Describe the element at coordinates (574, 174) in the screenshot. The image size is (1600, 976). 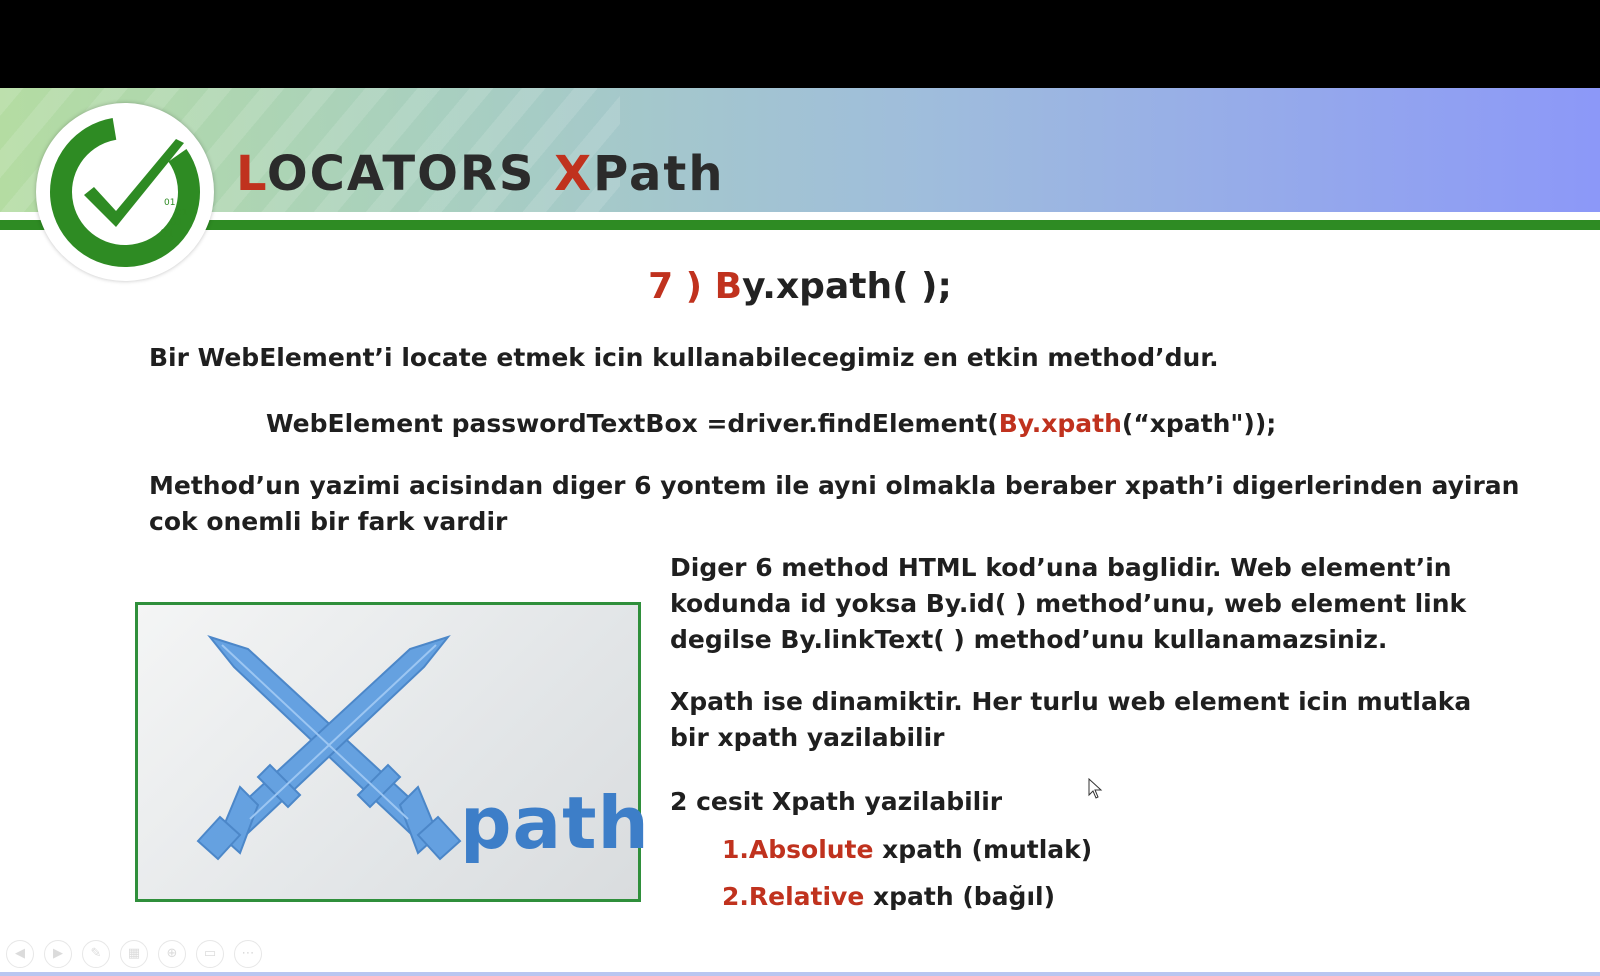
I see `title-letter-x: X` at that location.